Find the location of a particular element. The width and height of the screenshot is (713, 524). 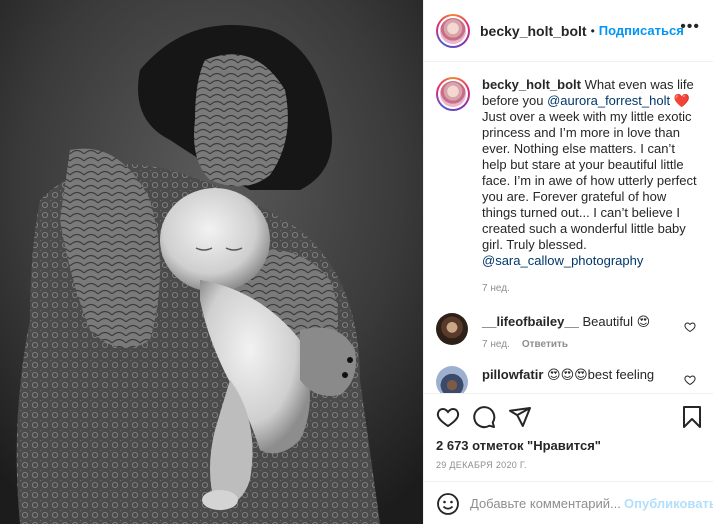

comment-text: pillowfatir 😍😍😍best feeling is located at coordinates (568, 375).